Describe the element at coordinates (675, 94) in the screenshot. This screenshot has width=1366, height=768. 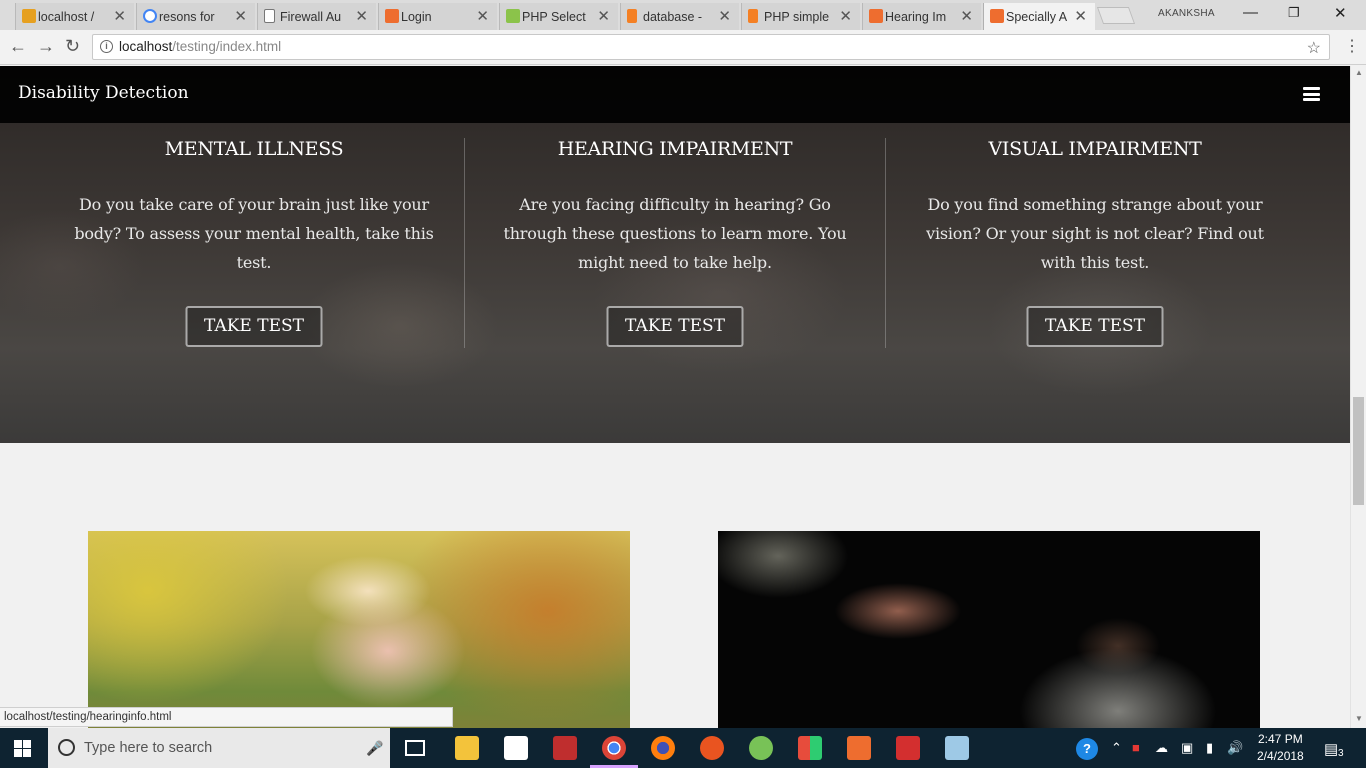
I see `site-navbar: Disability Detection` at that location.